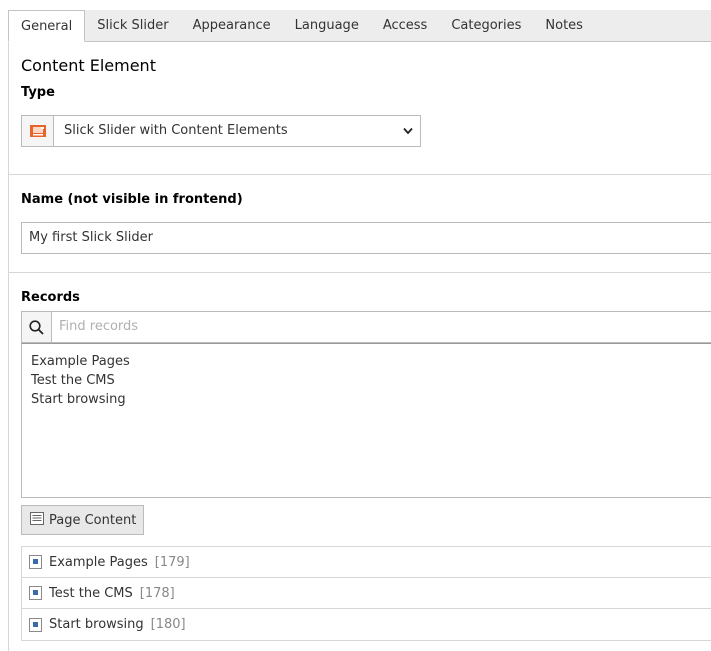 The height and width of the screenshot is (651, 711). I want to click on tab-access: Access, so click(405, 25).